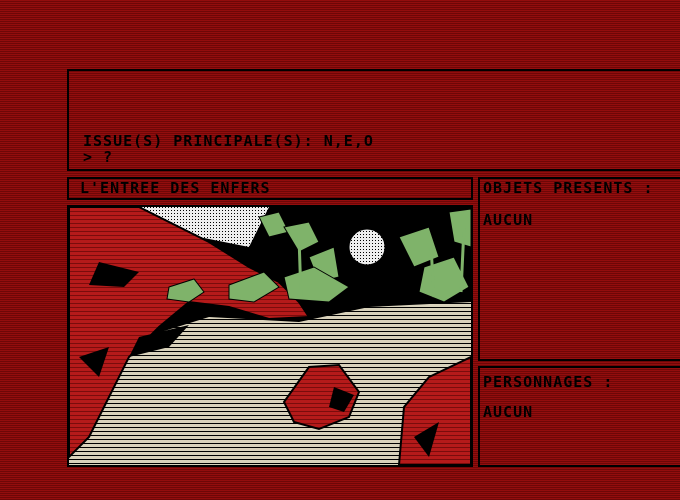 The width and height of the screenshot is (680, 500). Describe the element at coordinates (228, 141) in the screenshot. I see `exits-text: ISSUE(S) PRINCIPALE(S): N,E,O` at that location.